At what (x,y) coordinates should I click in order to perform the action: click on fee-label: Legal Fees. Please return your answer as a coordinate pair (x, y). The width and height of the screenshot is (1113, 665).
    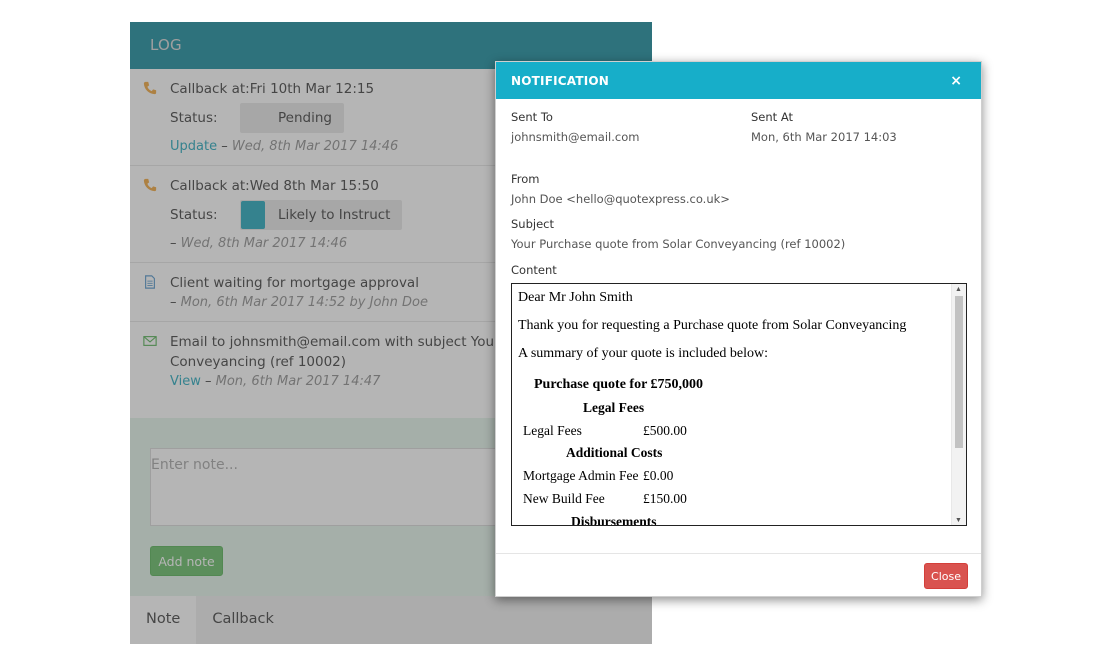
    Looking at the image, I should click on (552, 430).